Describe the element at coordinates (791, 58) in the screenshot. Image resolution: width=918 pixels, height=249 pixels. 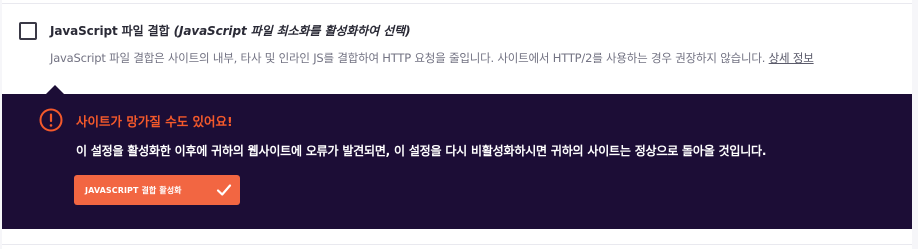
I see `more-info-link: 상세 정보` at that location.